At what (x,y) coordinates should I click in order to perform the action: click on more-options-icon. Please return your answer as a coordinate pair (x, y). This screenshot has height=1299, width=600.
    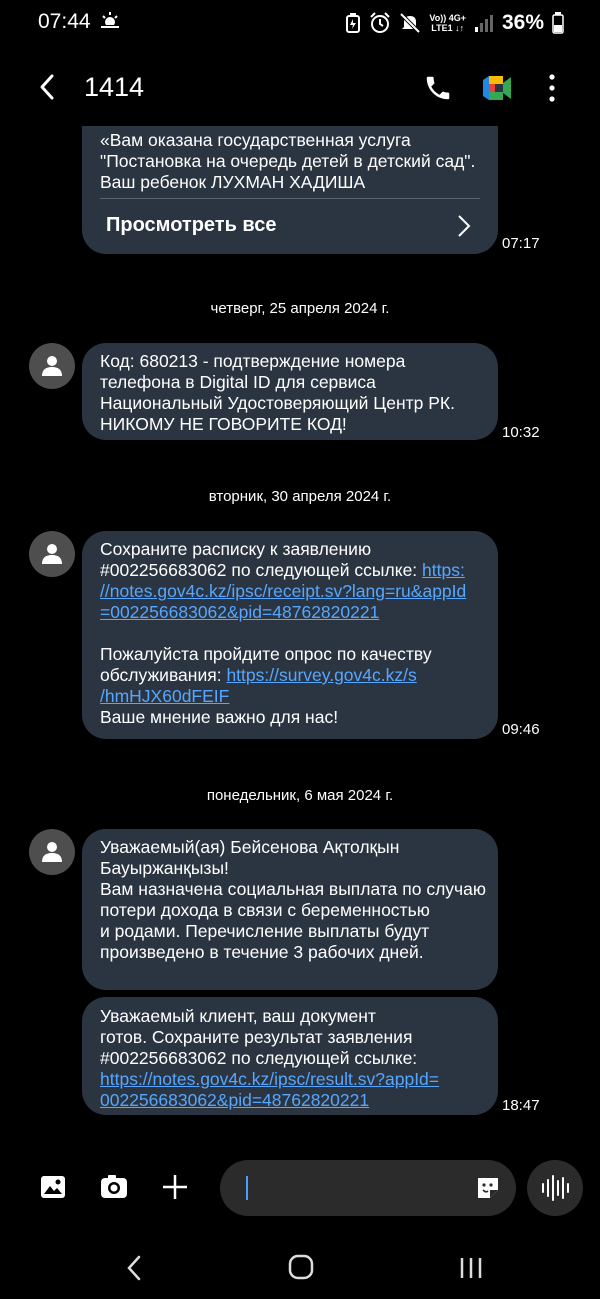
    Looking at the image, I should click on (552, 88).